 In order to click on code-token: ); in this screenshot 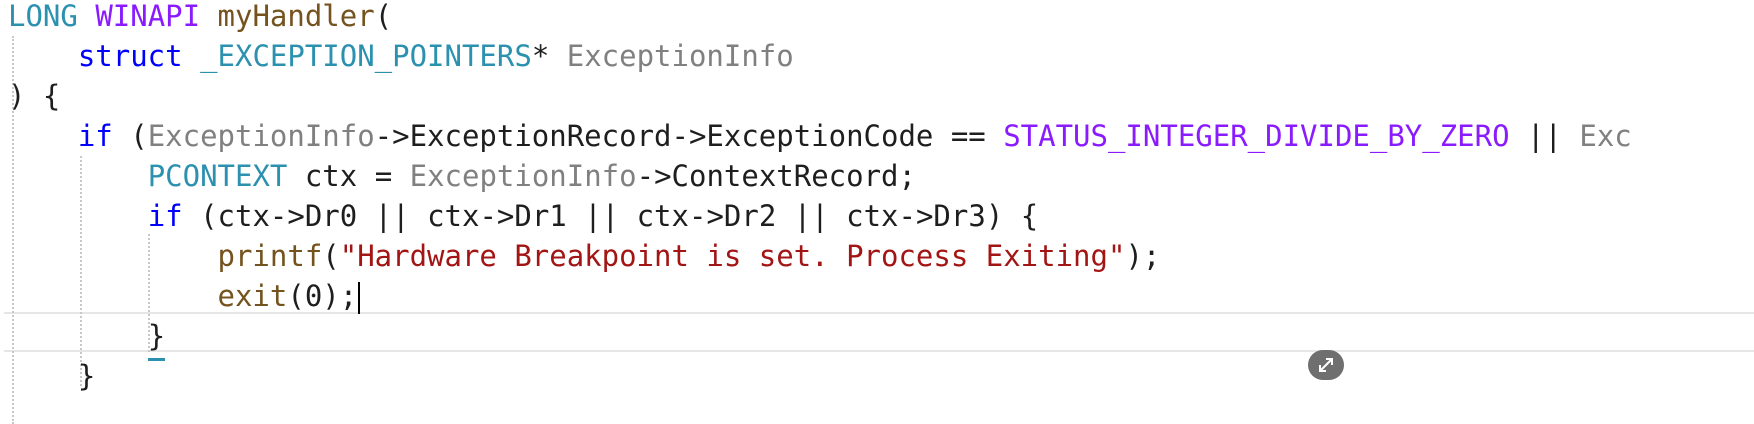, I will do `click(1143, 256)`.